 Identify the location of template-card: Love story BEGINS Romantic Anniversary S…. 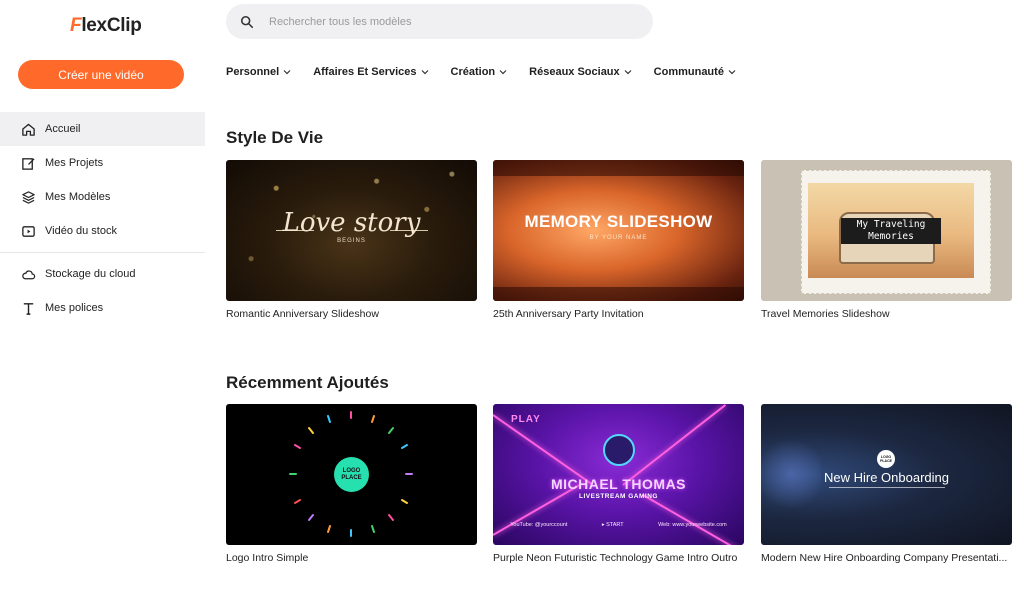
(351, 240).